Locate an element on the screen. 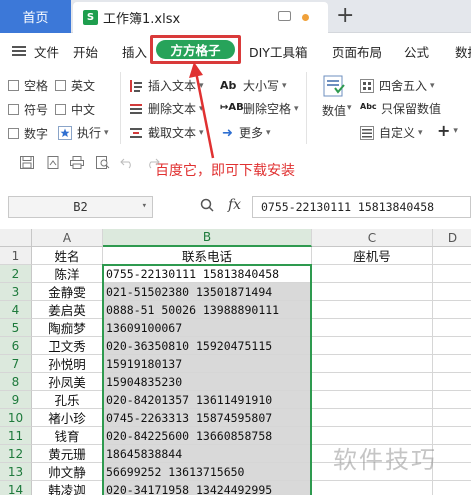 The image size is (471, 495). cell-name: 姜启英 is located at coordinates (67, 310).